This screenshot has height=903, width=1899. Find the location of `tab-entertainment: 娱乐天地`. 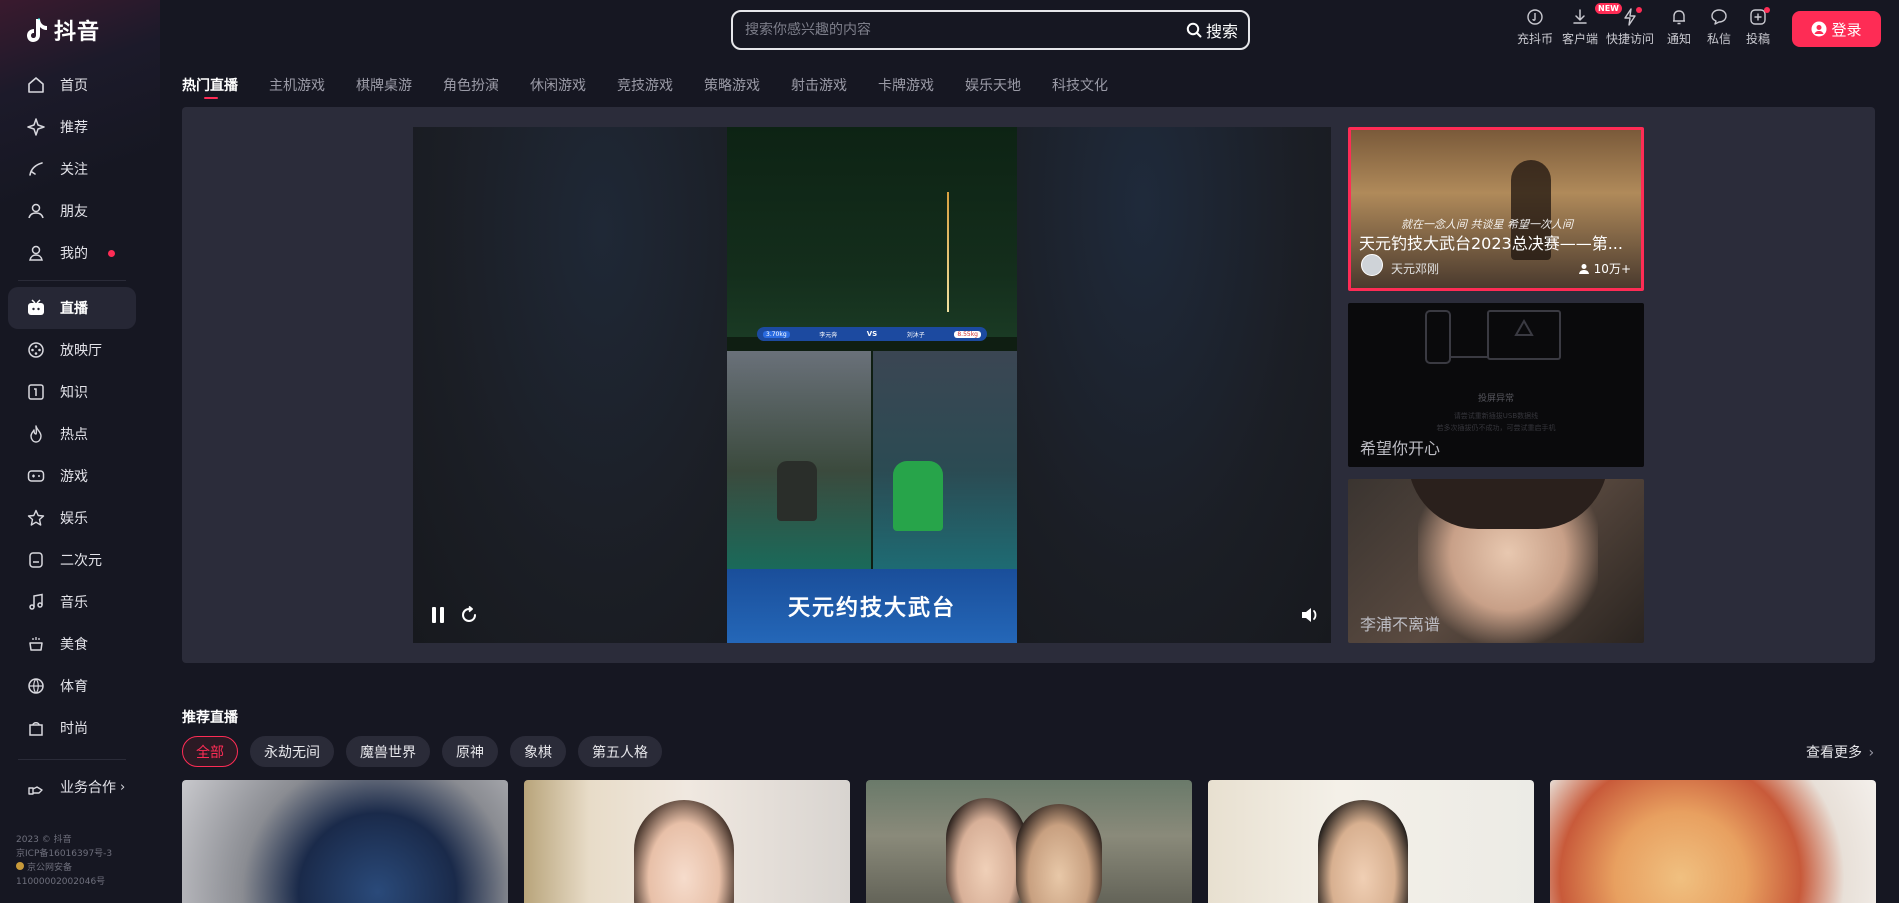

tab-entertainment: 娱乐天地 is located at coordinates (993, 85).